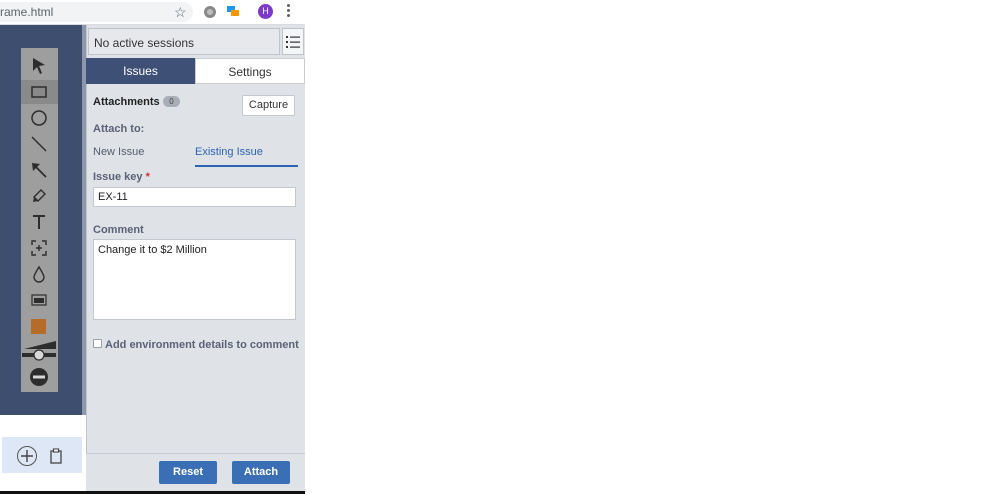 The height and width of the screenshot is (494, 999). I want to click on highlight-icon, so click(39, 300).